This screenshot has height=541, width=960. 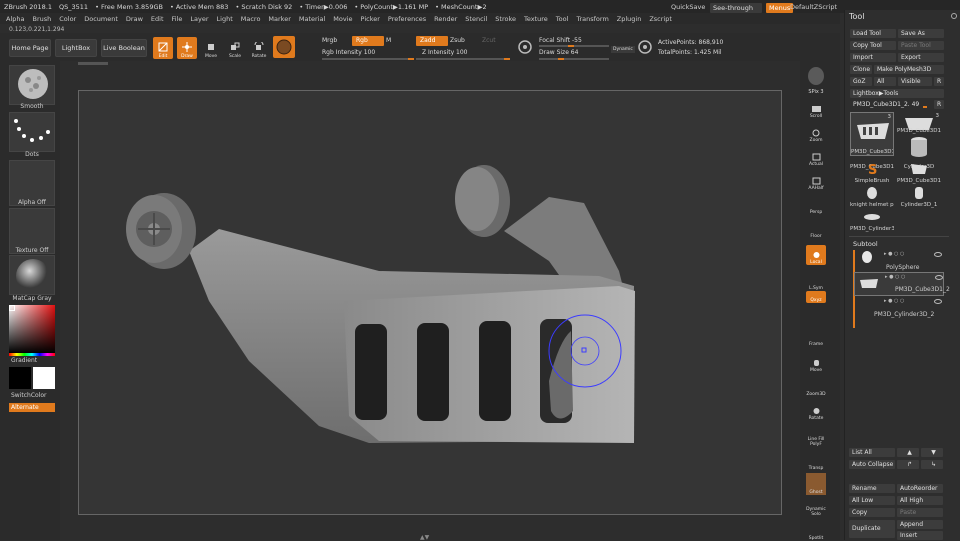 I want to click on actual-button: Actual, so click(x=816, y=157).